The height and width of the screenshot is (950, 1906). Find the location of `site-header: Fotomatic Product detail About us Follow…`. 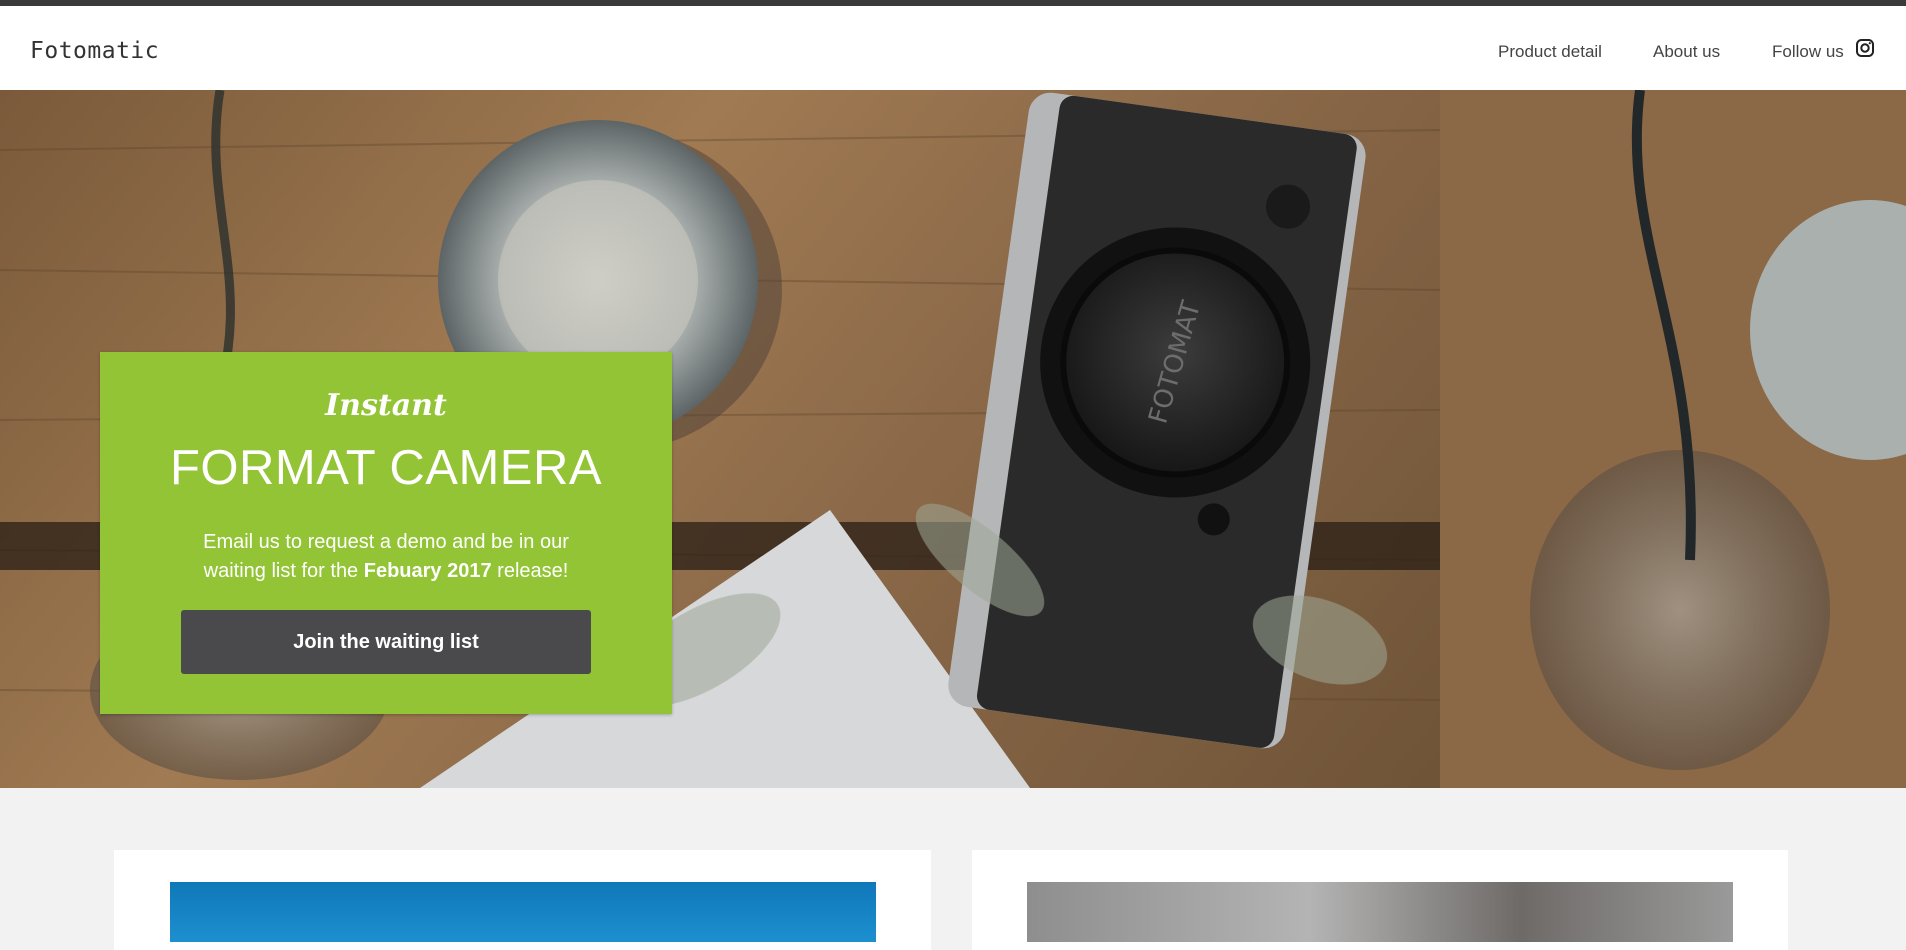

site-header: Fotomatic Product detail About us Follow… is located at coordinates (953, 48).